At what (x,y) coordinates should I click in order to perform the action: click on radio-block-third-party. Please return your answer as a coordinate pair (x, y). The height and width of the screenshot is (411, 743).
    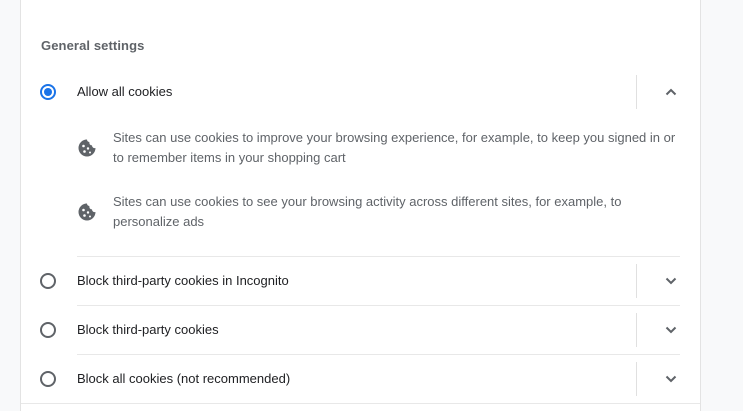
    Looking at the image, I should click on (48, 330).